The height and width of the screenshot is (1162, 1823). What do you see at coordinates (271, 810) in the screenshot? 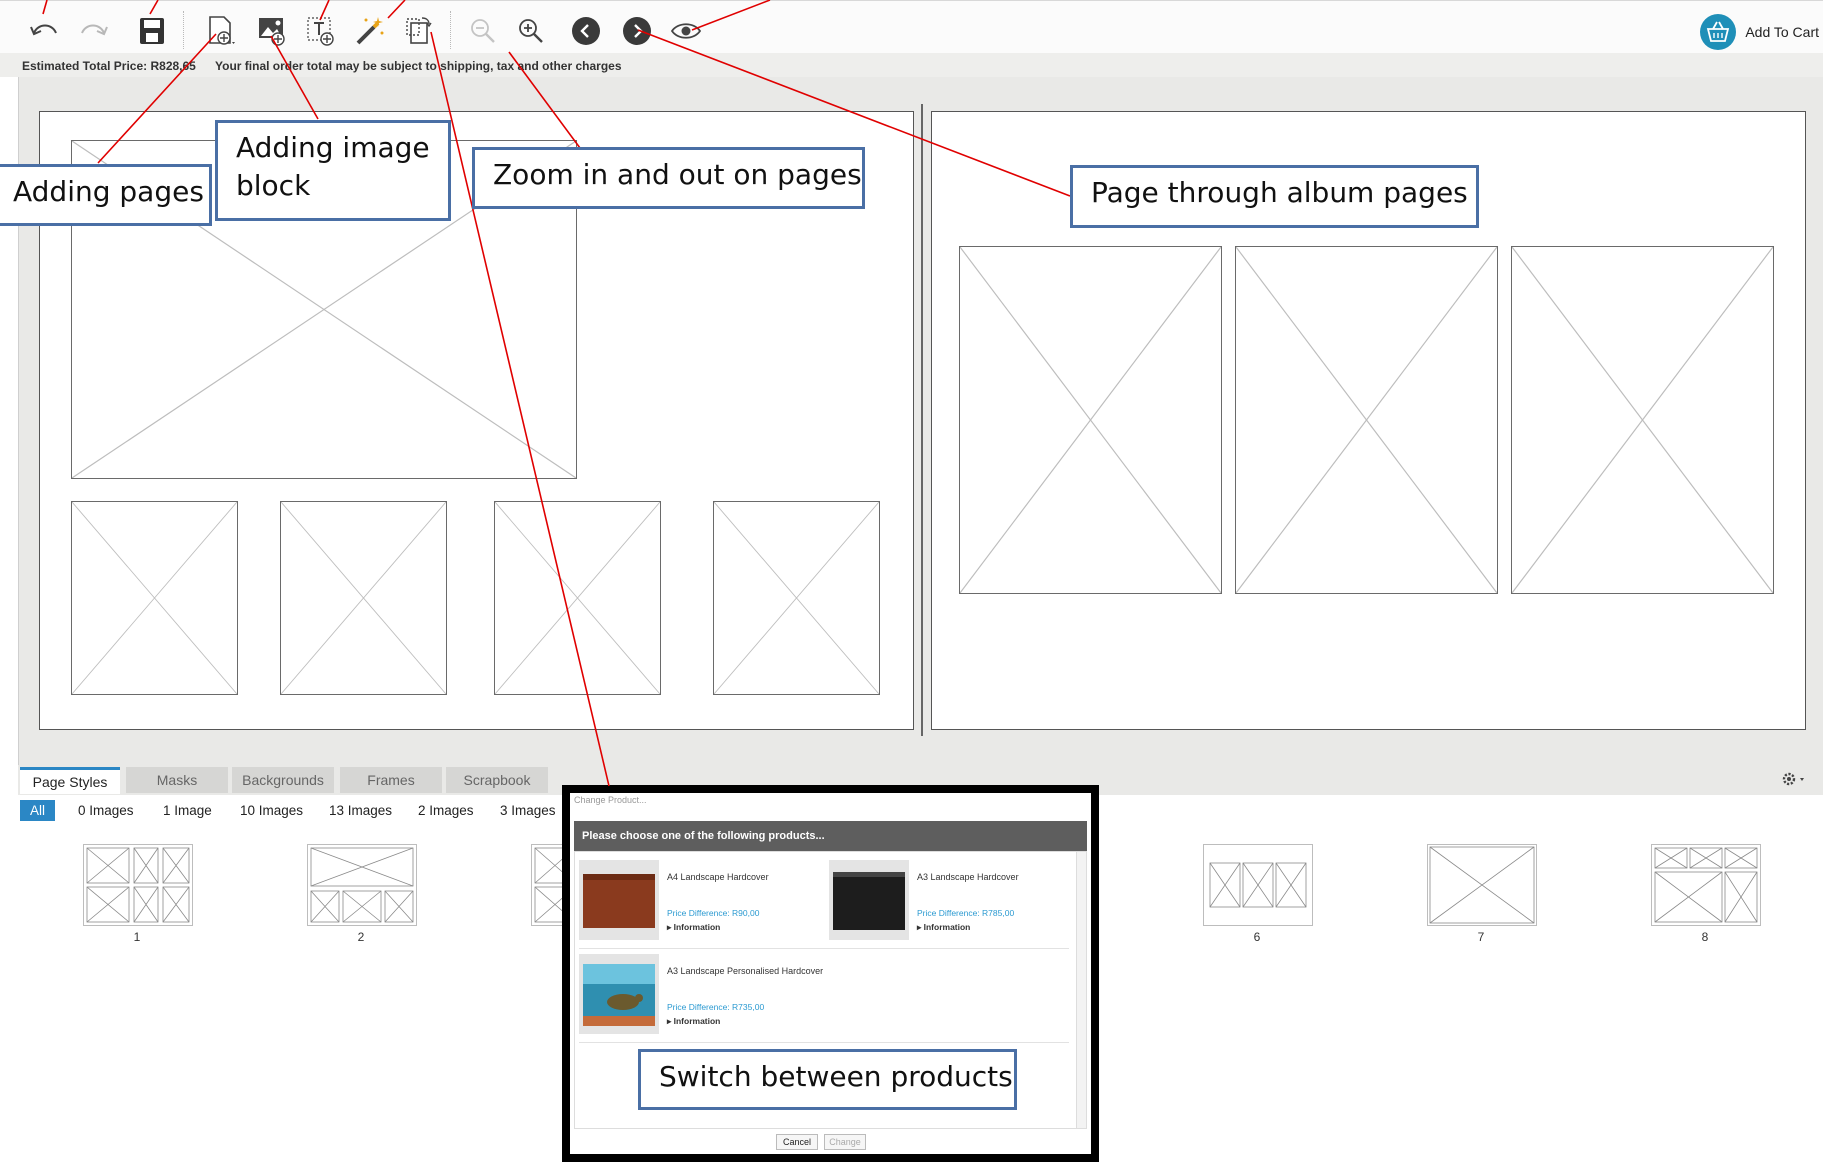
I see `filter-10-images: 10 Images` at bounding box center [271, 810].